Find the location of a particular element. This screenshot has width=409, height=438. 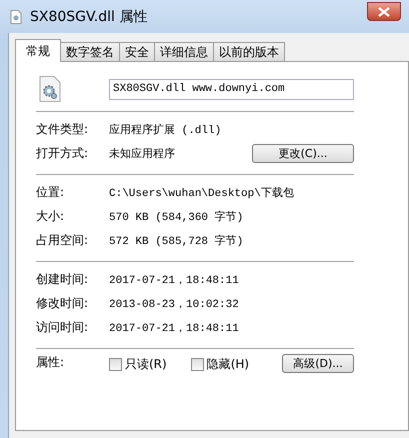

field-label: 创建时间: is located at coordinates (63, 279).